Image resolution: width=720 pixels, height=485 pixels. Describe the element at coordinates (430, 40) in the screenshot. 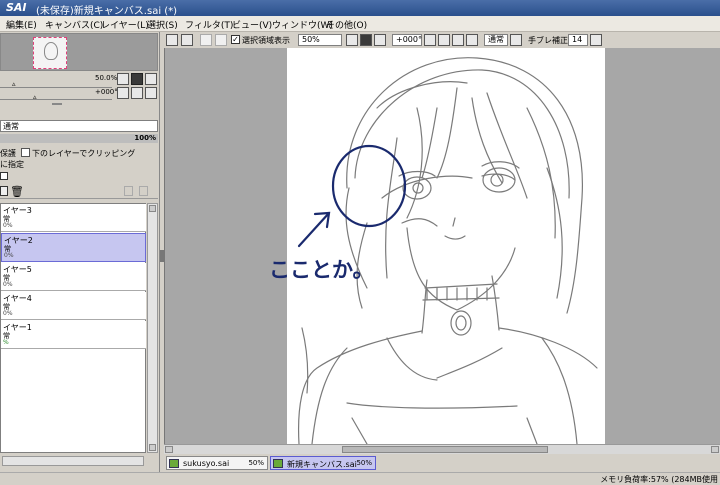

I see `toolbar-rotate-left-button` at that location.